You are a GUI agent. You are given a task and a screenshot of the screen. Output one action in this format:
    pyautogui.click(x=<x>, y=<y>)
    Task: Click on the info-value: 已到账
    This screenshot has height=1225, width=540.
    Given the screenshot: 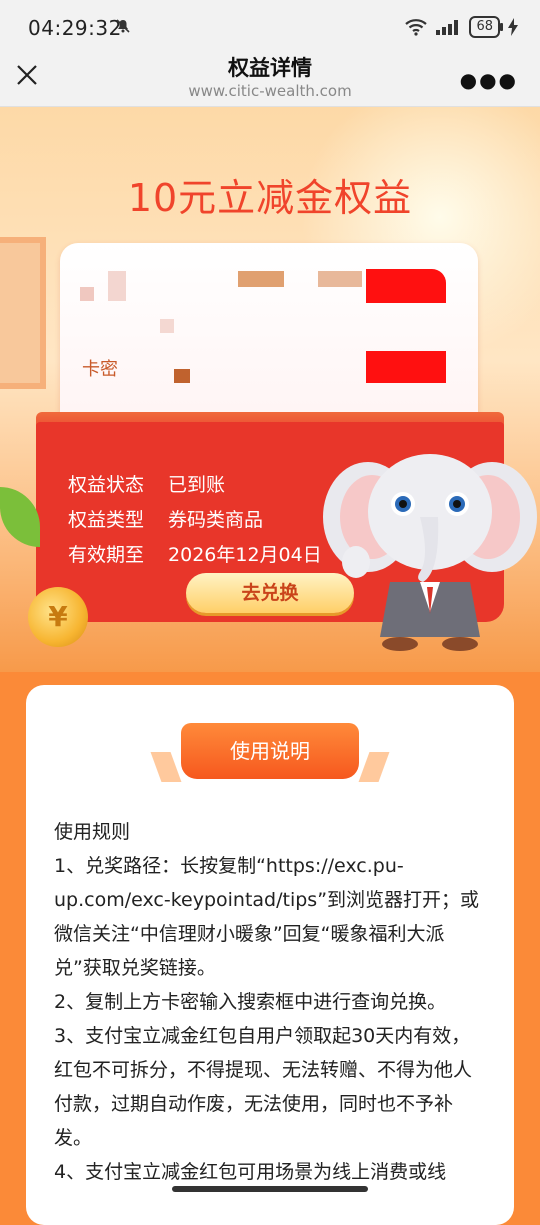 What is the action you would take?
    pyautogui.click(x=197, y=485)
    